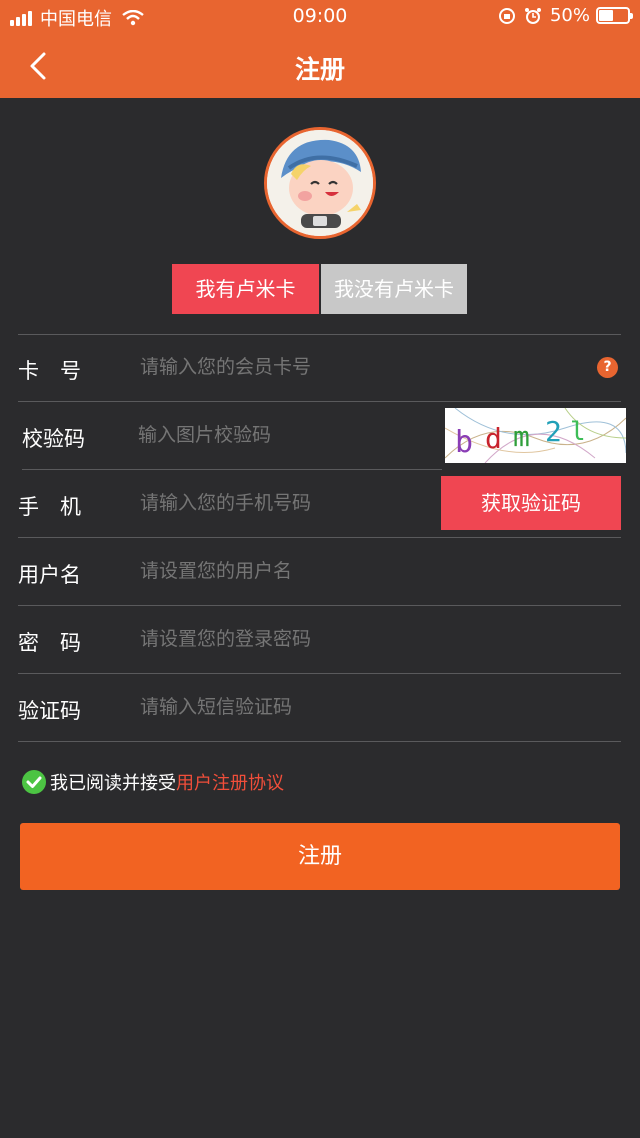 The height and width of the screenshot is (1138, 640). I want to click on status-bar: 中国电信 09:00 50%, so click(320, 17).